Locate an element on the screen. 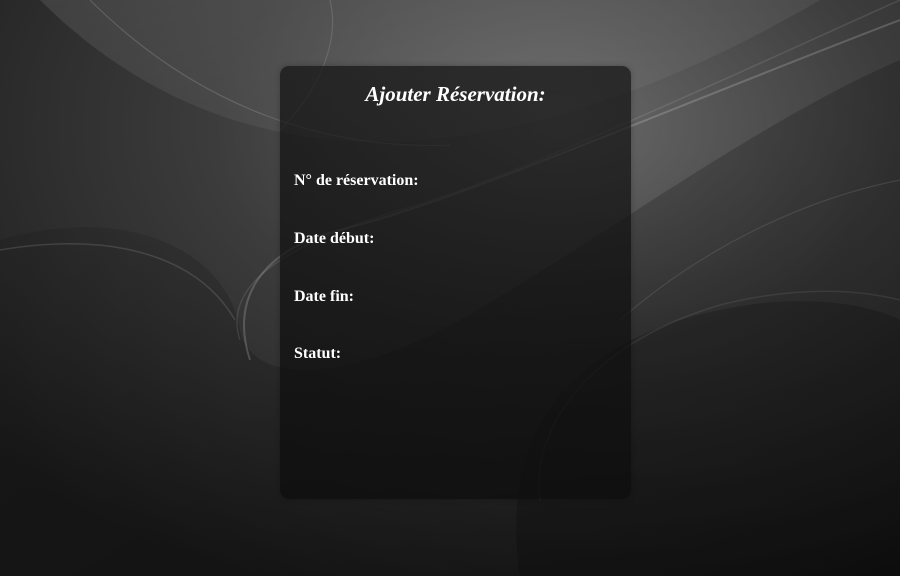  form-title: Ajouter Réservation: is located at coordinates (455, 94).